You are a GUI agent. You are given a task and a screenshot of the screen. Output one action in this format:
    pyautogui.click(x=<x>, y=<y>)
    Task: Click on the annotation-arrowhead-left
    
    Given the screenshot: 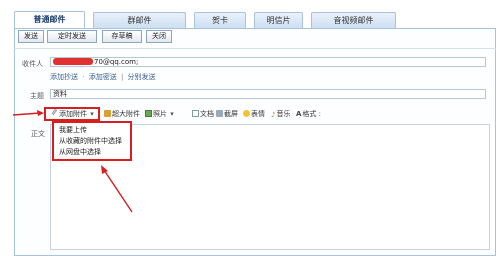 What is the action you would take?
    pyautogui.click(x=40, y=113)
    